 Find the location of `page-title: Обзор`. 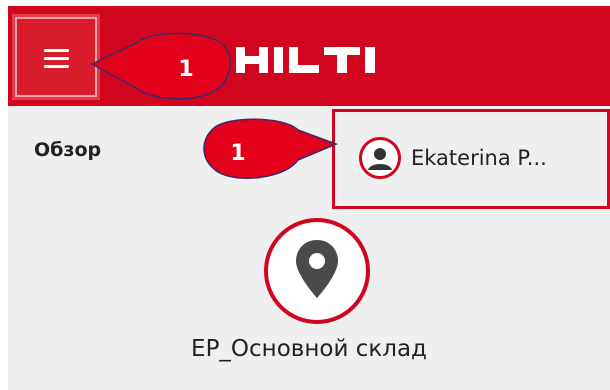

page-title: Обзор is located at coordinates (68, 150).